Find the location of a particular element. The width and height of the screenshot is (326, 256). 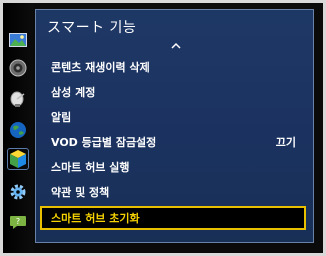

smart-features-icon is located at coordinates (18, 159).